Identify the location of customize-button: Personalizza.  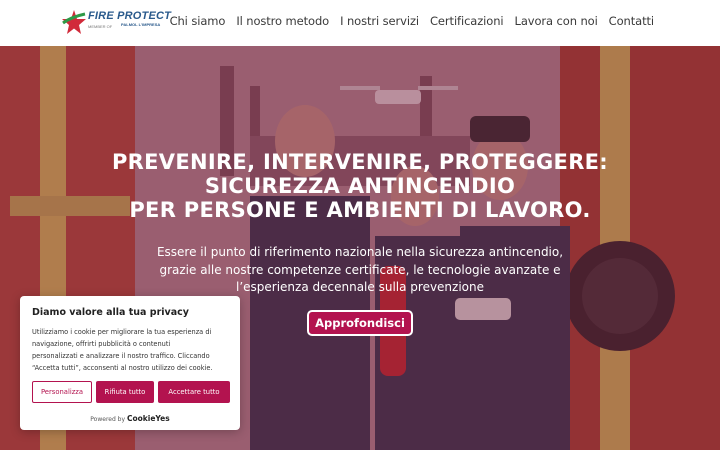
(62, 392).